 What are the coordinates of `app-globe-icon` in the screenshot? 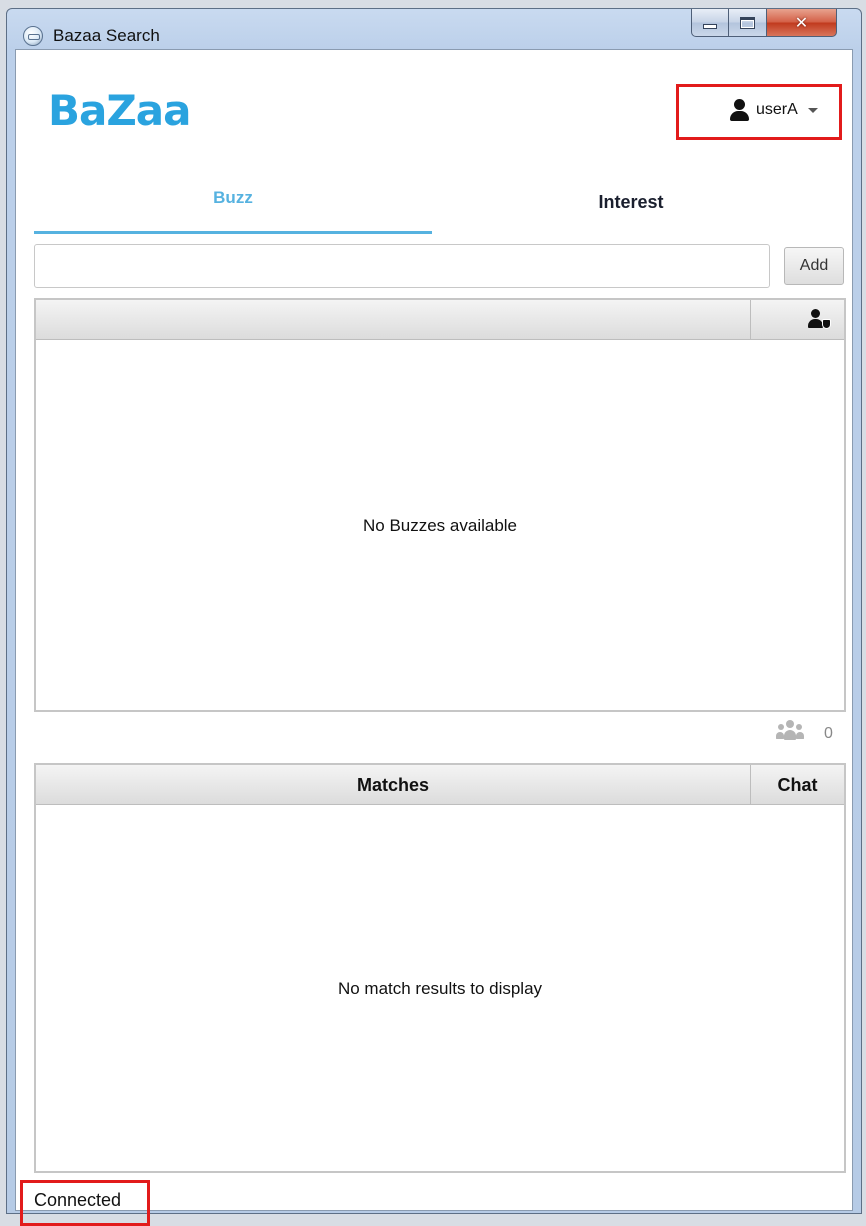 It's located at (33, 36).